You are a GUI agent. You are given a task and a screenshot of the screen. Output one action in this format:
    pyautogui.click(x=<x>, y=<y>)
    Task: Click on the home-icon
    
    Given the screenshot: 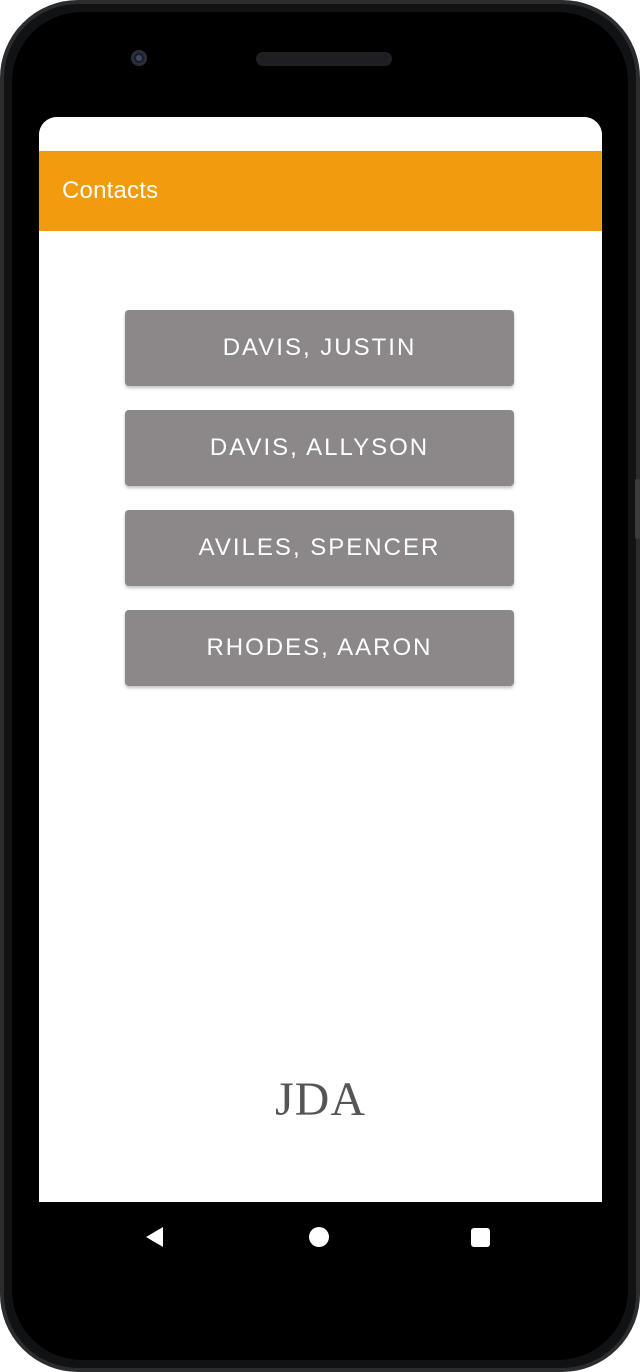 What is the action you would take?
    pyautogui.click(x=319, y=1237)
    